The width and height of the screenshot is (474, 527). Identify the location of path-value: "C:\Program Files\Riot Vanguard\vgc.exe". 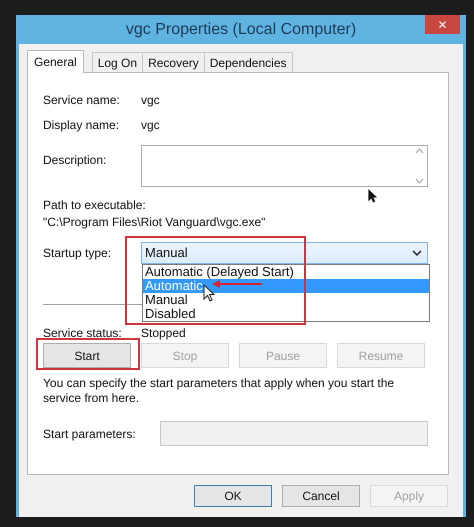
(154, 222).